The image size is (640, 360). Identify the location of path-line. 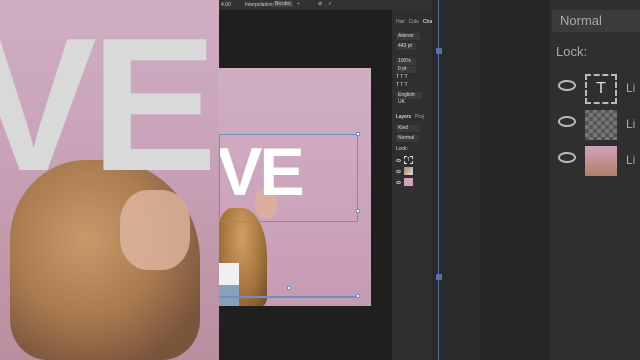
(289, 297).